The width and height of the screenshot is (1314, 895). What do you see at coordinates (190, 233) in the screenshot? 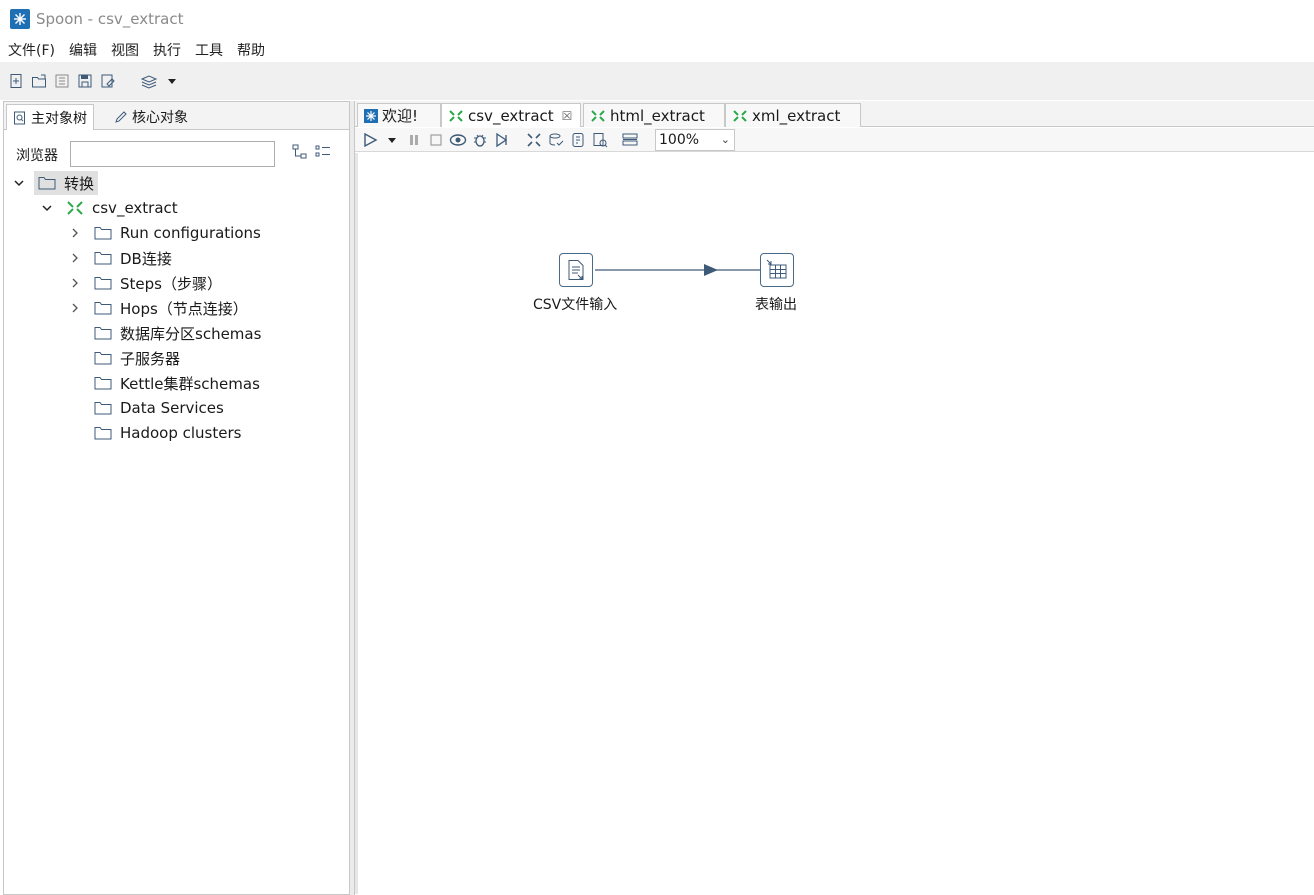
I see `tree-item-label: Run configurations` at bounding box center [190, 233].